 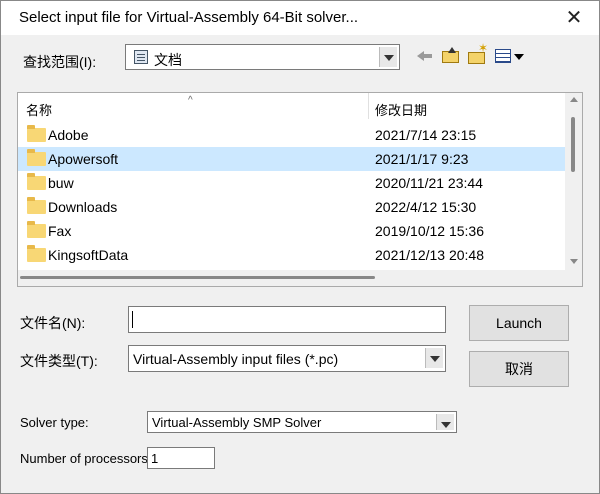 What do you see at coordinates (181, 458) in the screenshot?
I see `processors-input: 1` at bounding box center [181, 458].